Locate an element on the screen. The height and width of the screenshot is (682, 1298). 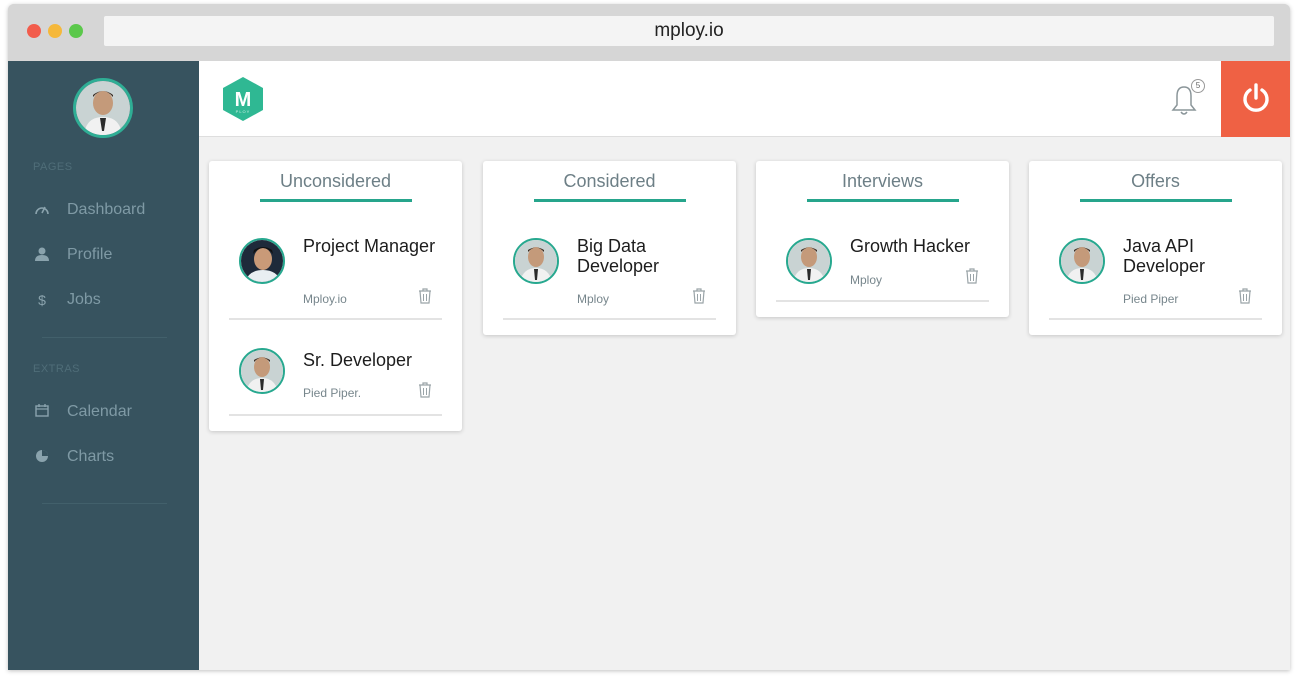
column-interviews: Interviews Growth Hacker Mploy is located at coordinates (882, 239).